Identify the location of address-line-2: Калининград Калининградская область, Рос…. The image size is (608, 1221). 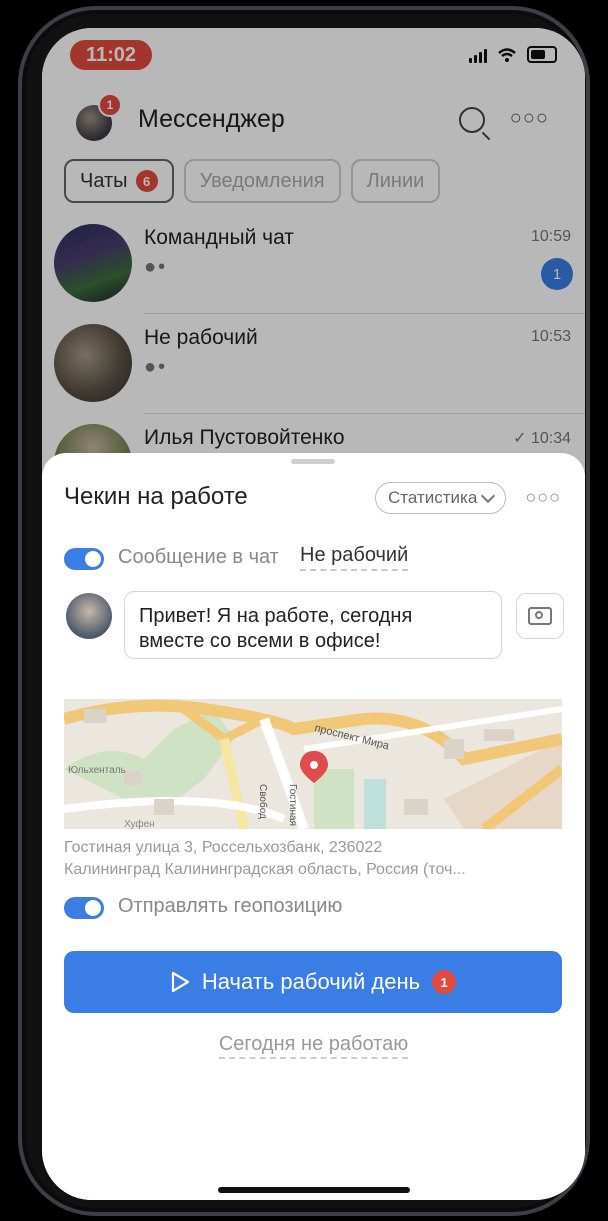
(265, 869).